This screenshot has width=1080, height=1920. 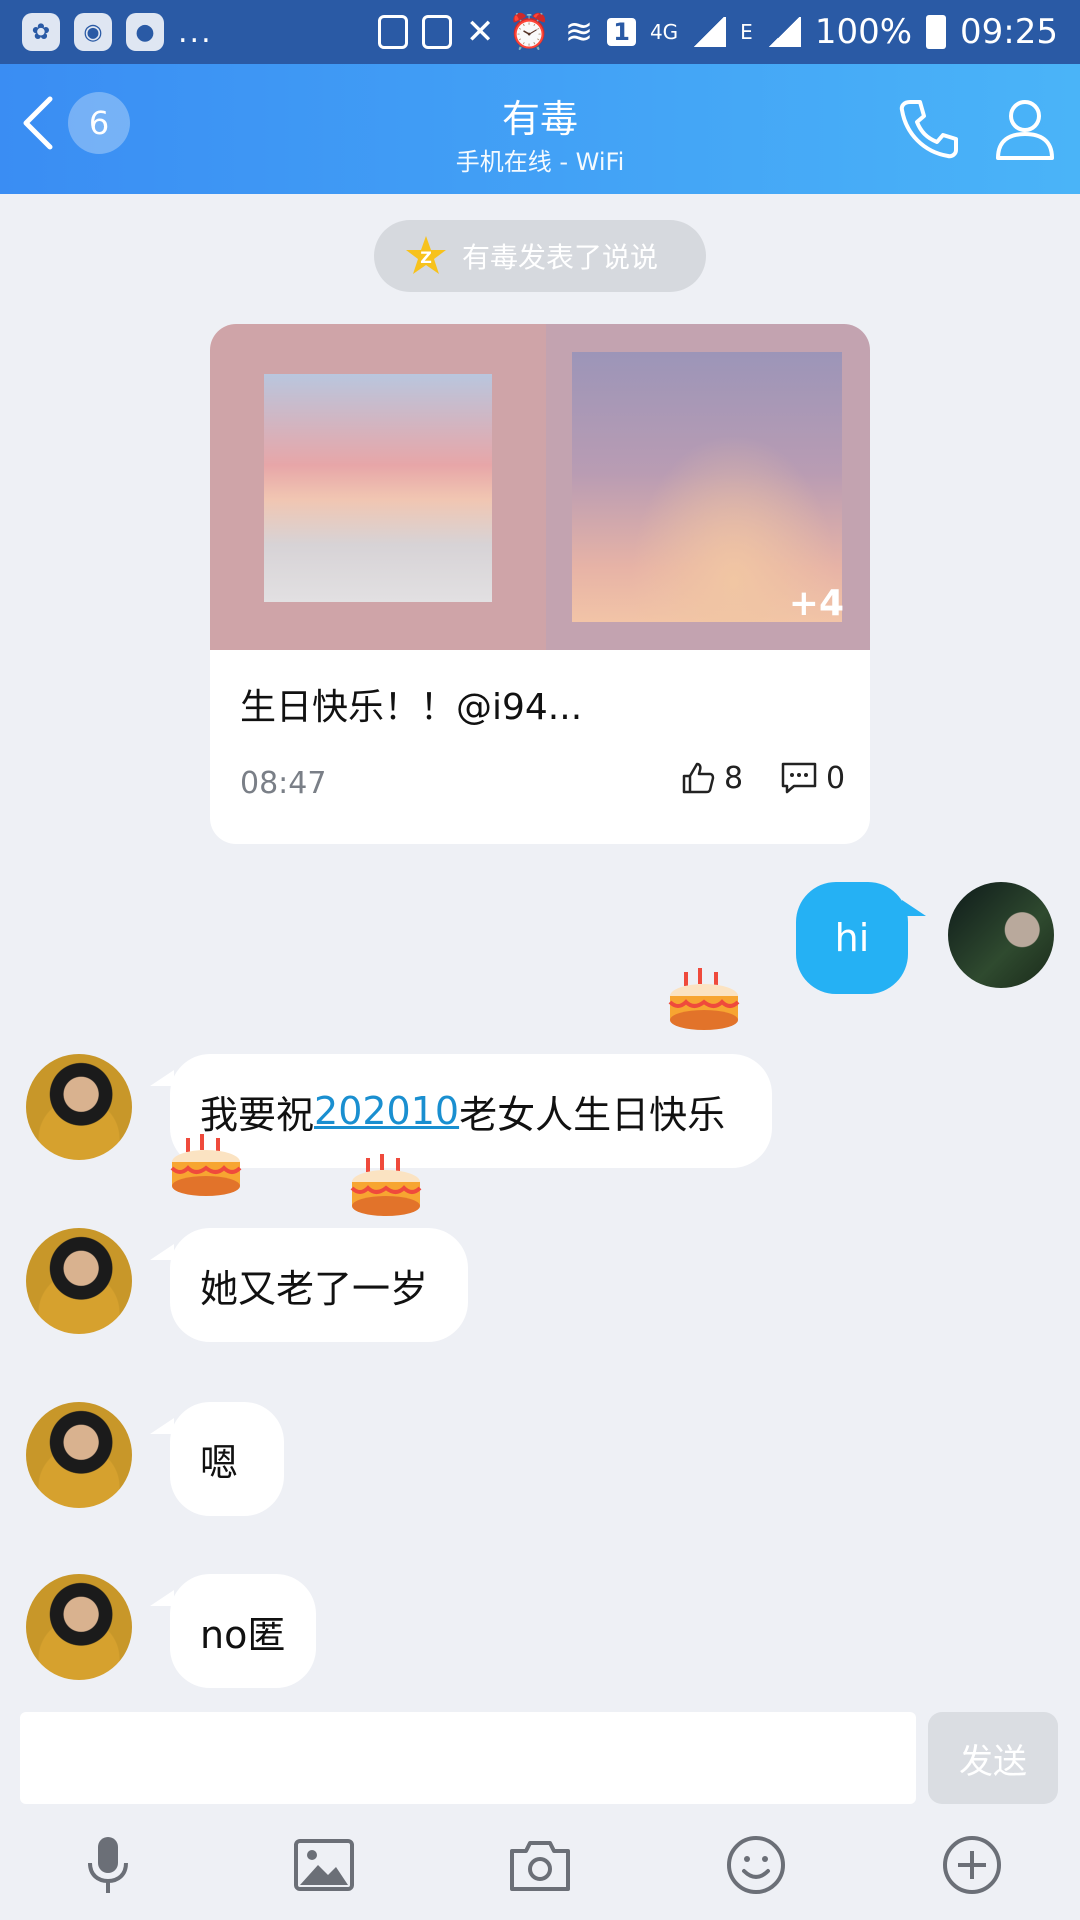 I want to click on signal-icon, so click(x=709, y=32).